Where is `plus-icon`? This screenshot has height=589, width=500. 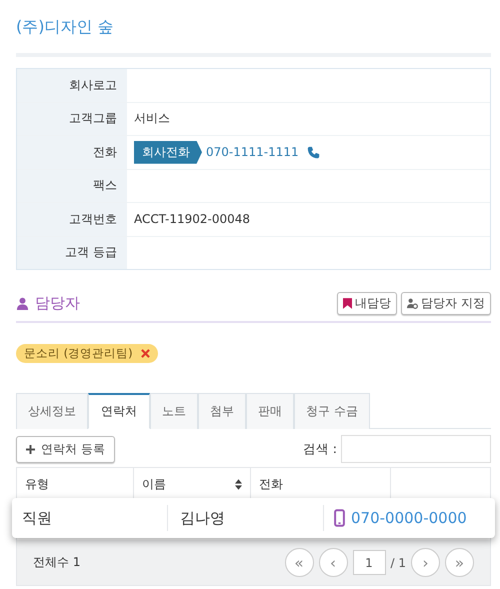
plus-icon is located at coordinates (30, 449).